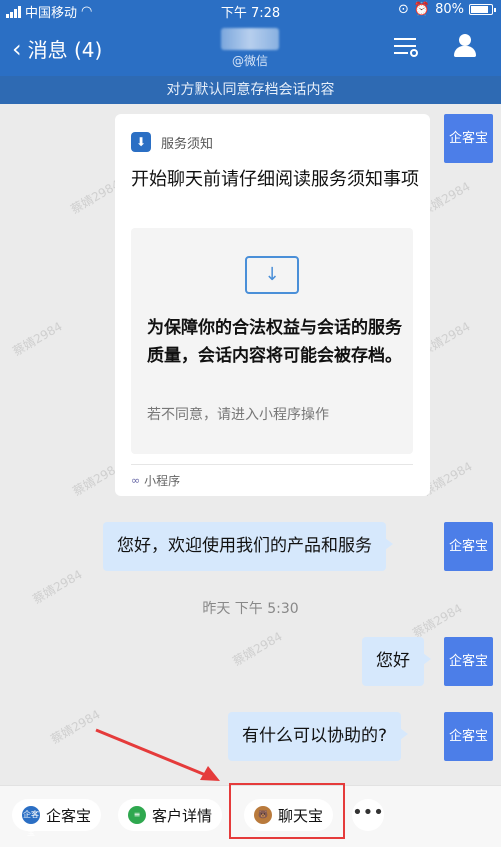  I want to click on back-label: 消息 (4), so click(65, 50).